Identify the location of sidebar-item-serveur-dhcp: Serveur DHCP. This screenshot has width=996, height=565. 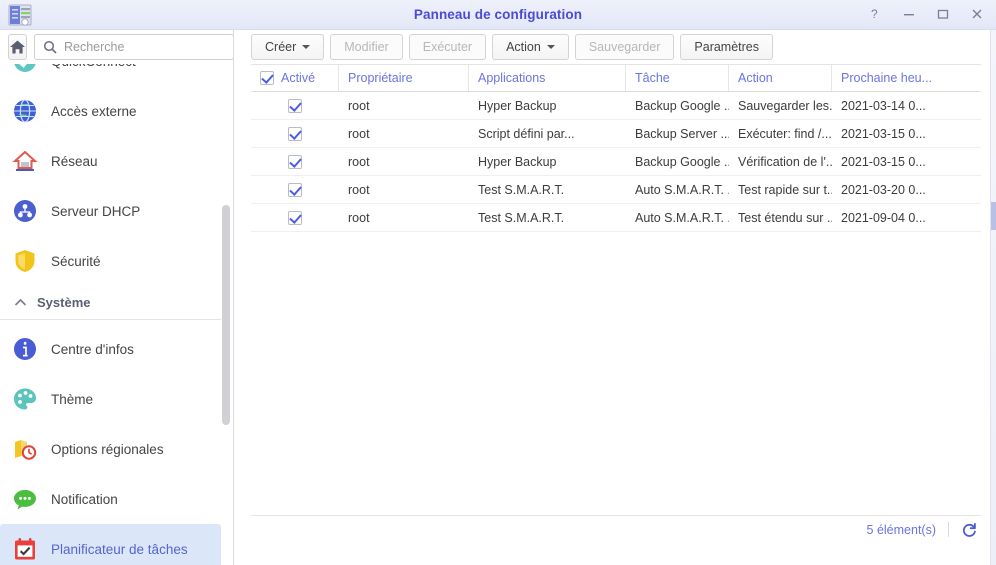
(110, 211).